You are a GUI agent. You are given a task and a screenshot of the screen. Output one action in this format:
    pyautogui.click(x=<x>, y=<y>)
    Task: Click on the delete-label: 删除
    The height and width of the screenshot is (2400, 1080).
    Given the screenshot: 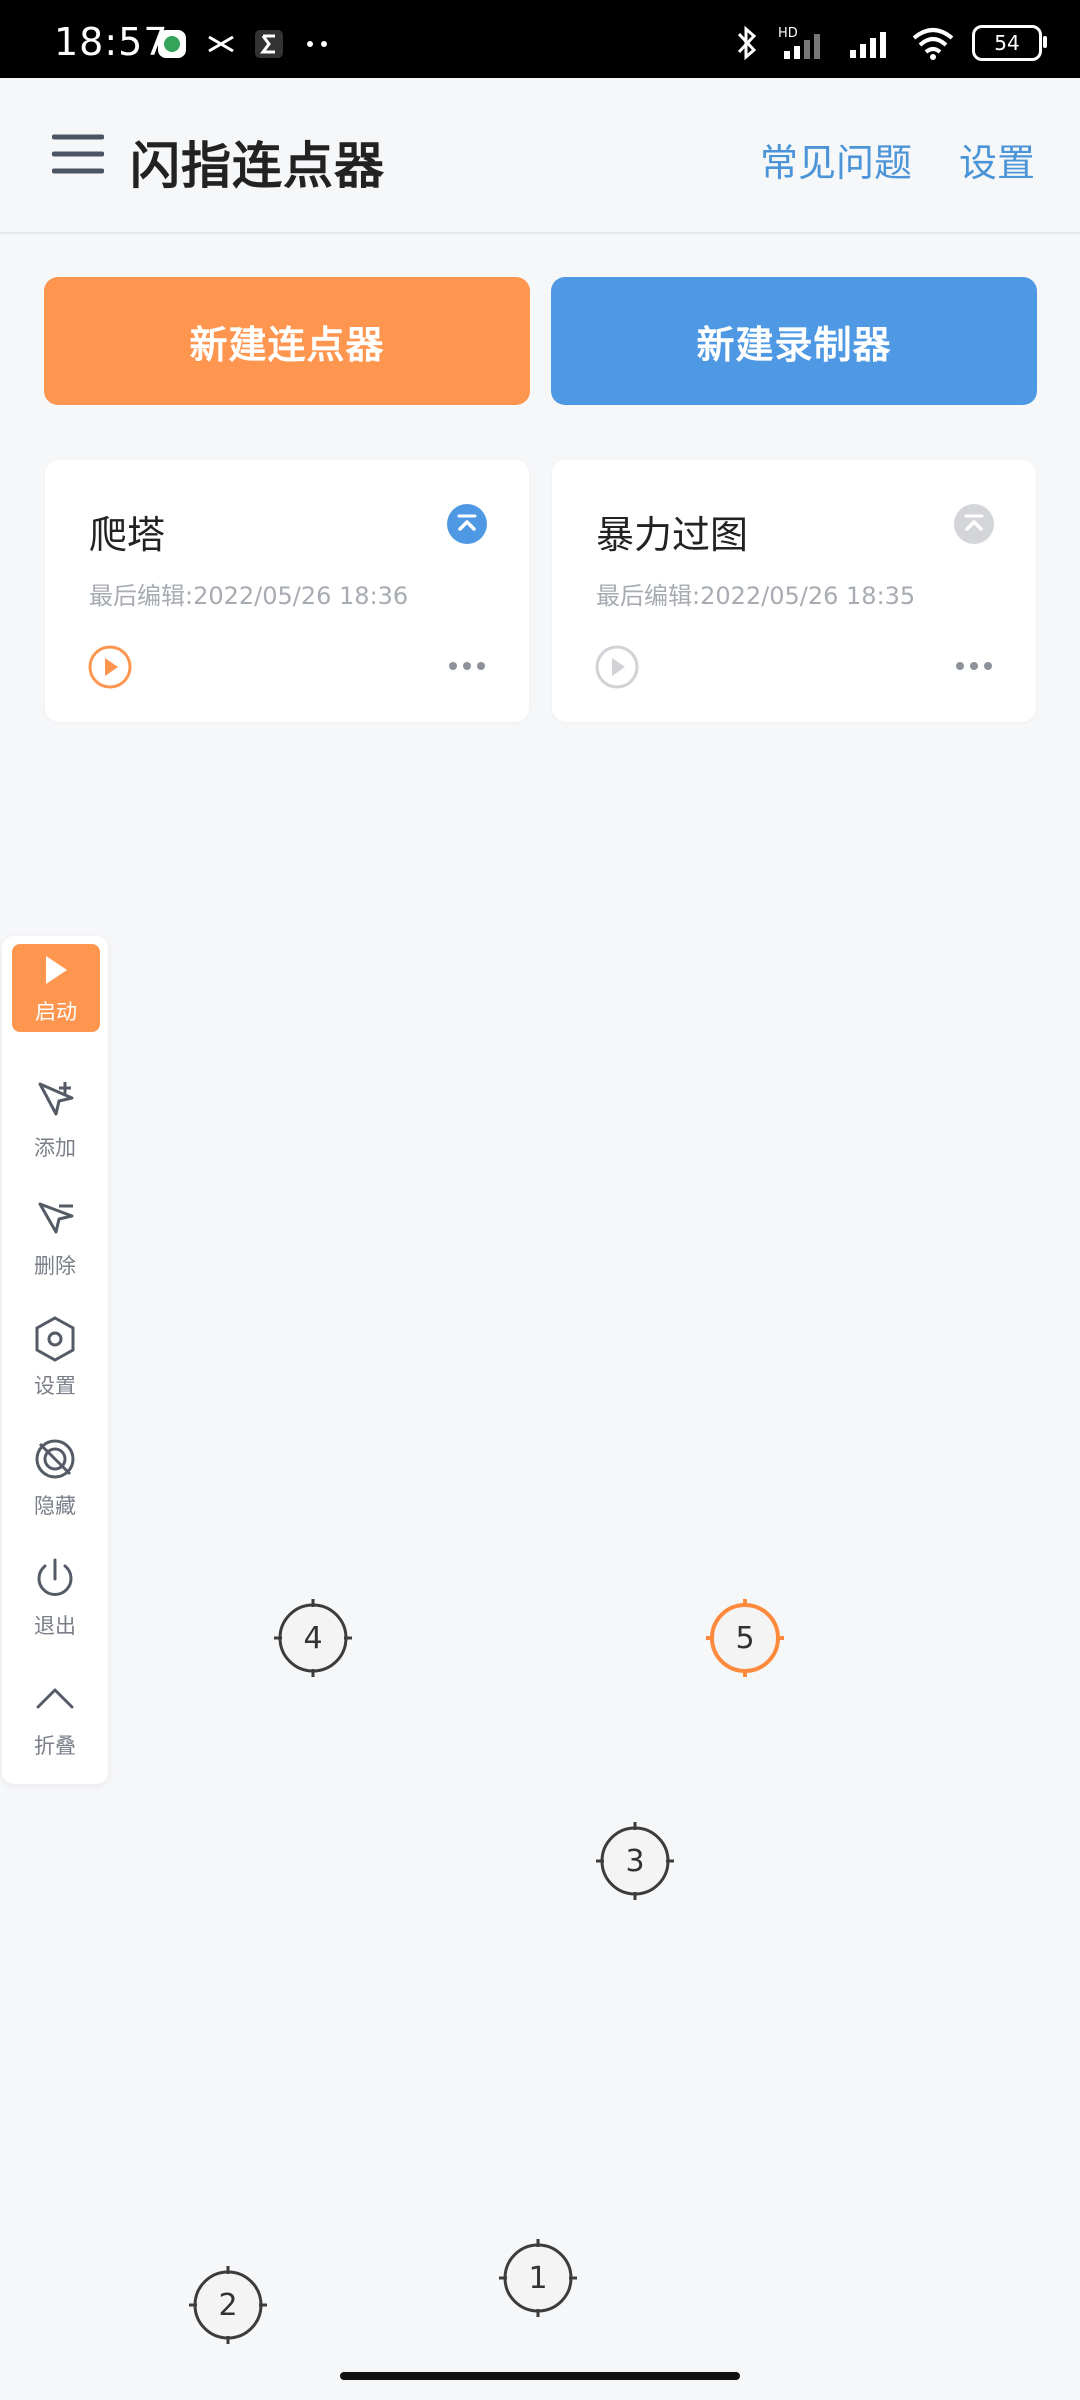 What is the action you would take?
    pyautogui.click(x=55, y=1266)
    